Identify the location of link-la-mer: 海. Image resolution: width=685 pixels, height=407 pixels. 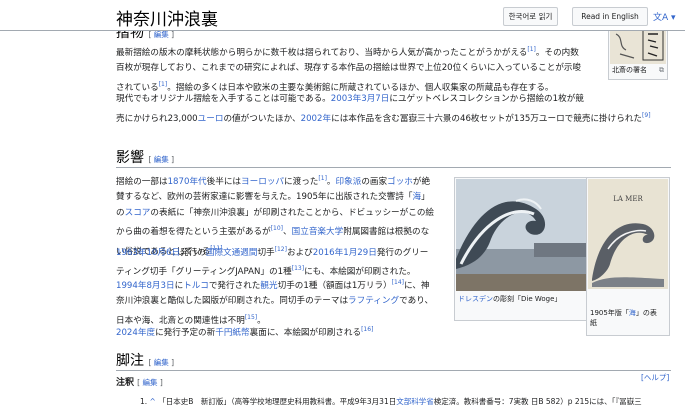
(416, 197).